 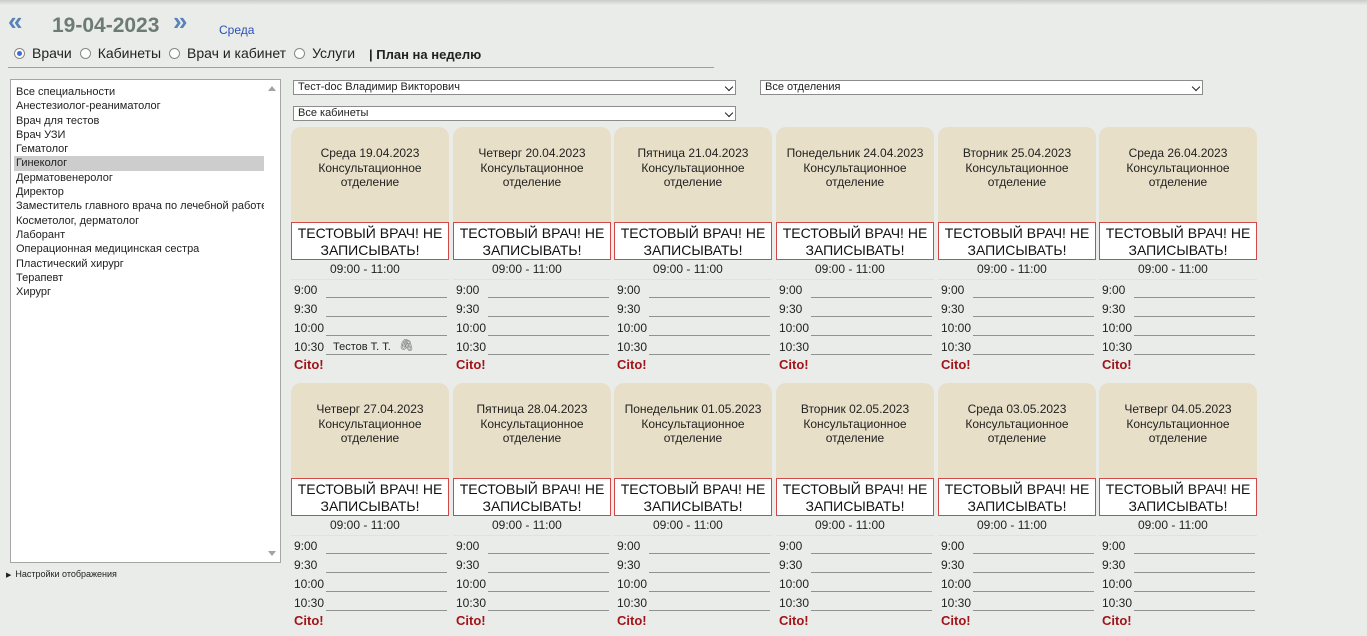 I want to click on specialty-item: Дерматовенеролог, so click(x=139, y=178).